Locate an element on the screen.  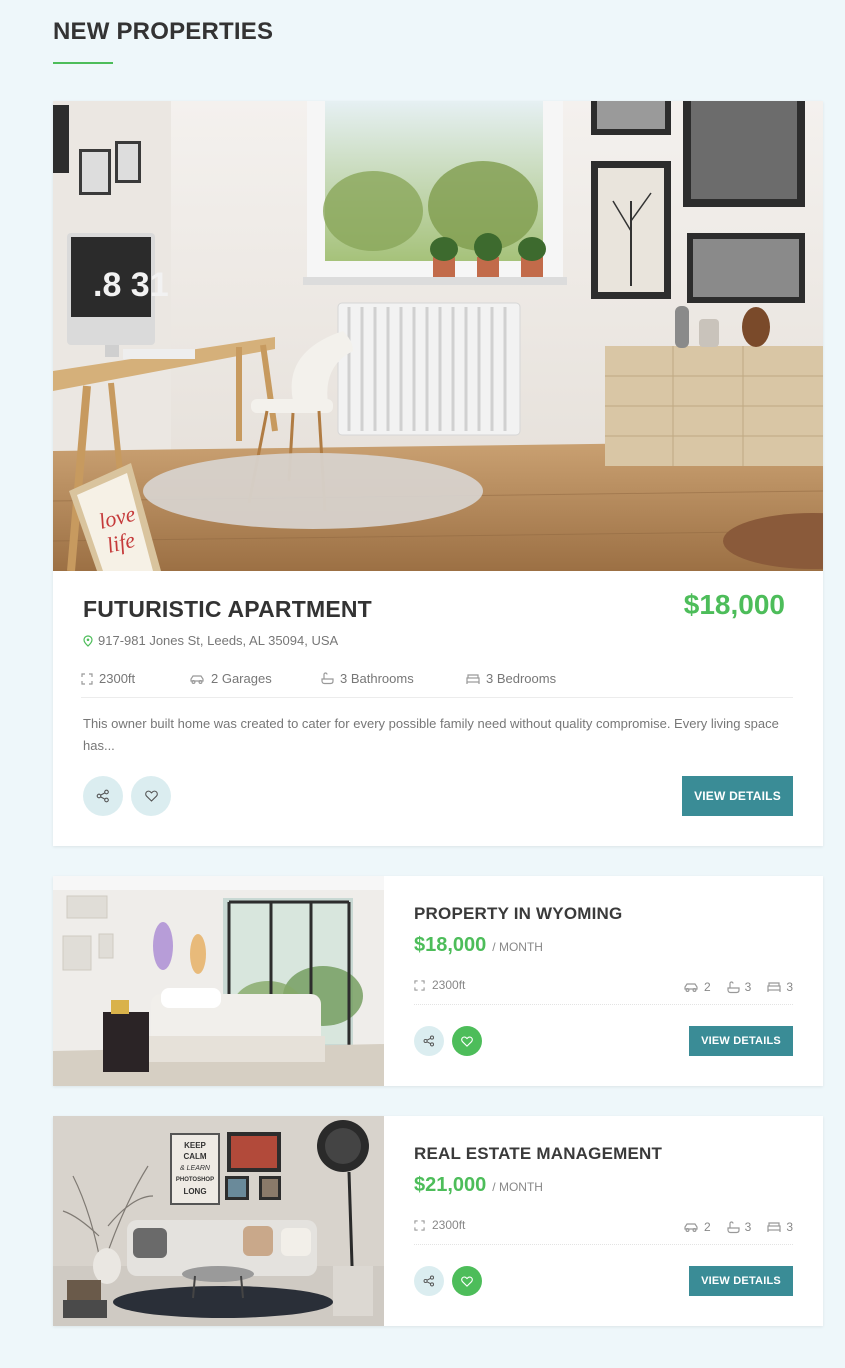
property-title: REAL ESTATE MANAGEMENT is located at coordinates (538, 1154).